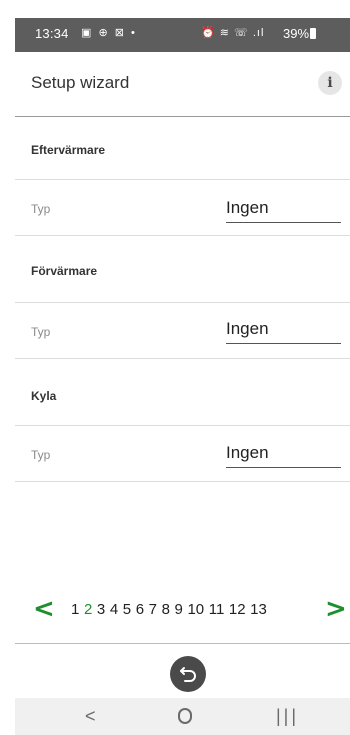 The height and width of the screenshot is (735, 350). What do you see at coordinates (237, 609) in the screenshot?
I see `page-number-12: 12` at bounding box center [237, 609].